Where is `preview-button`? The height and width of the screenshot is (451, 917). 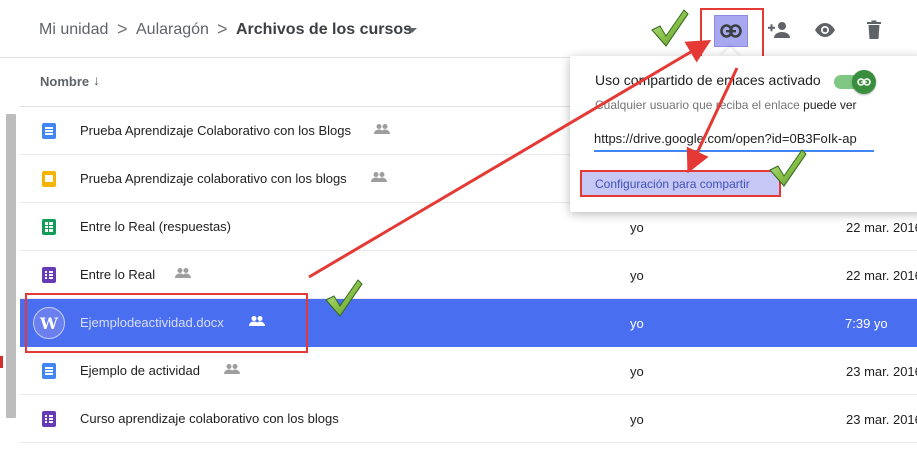 preview-button is located at coordinates (825, 30).